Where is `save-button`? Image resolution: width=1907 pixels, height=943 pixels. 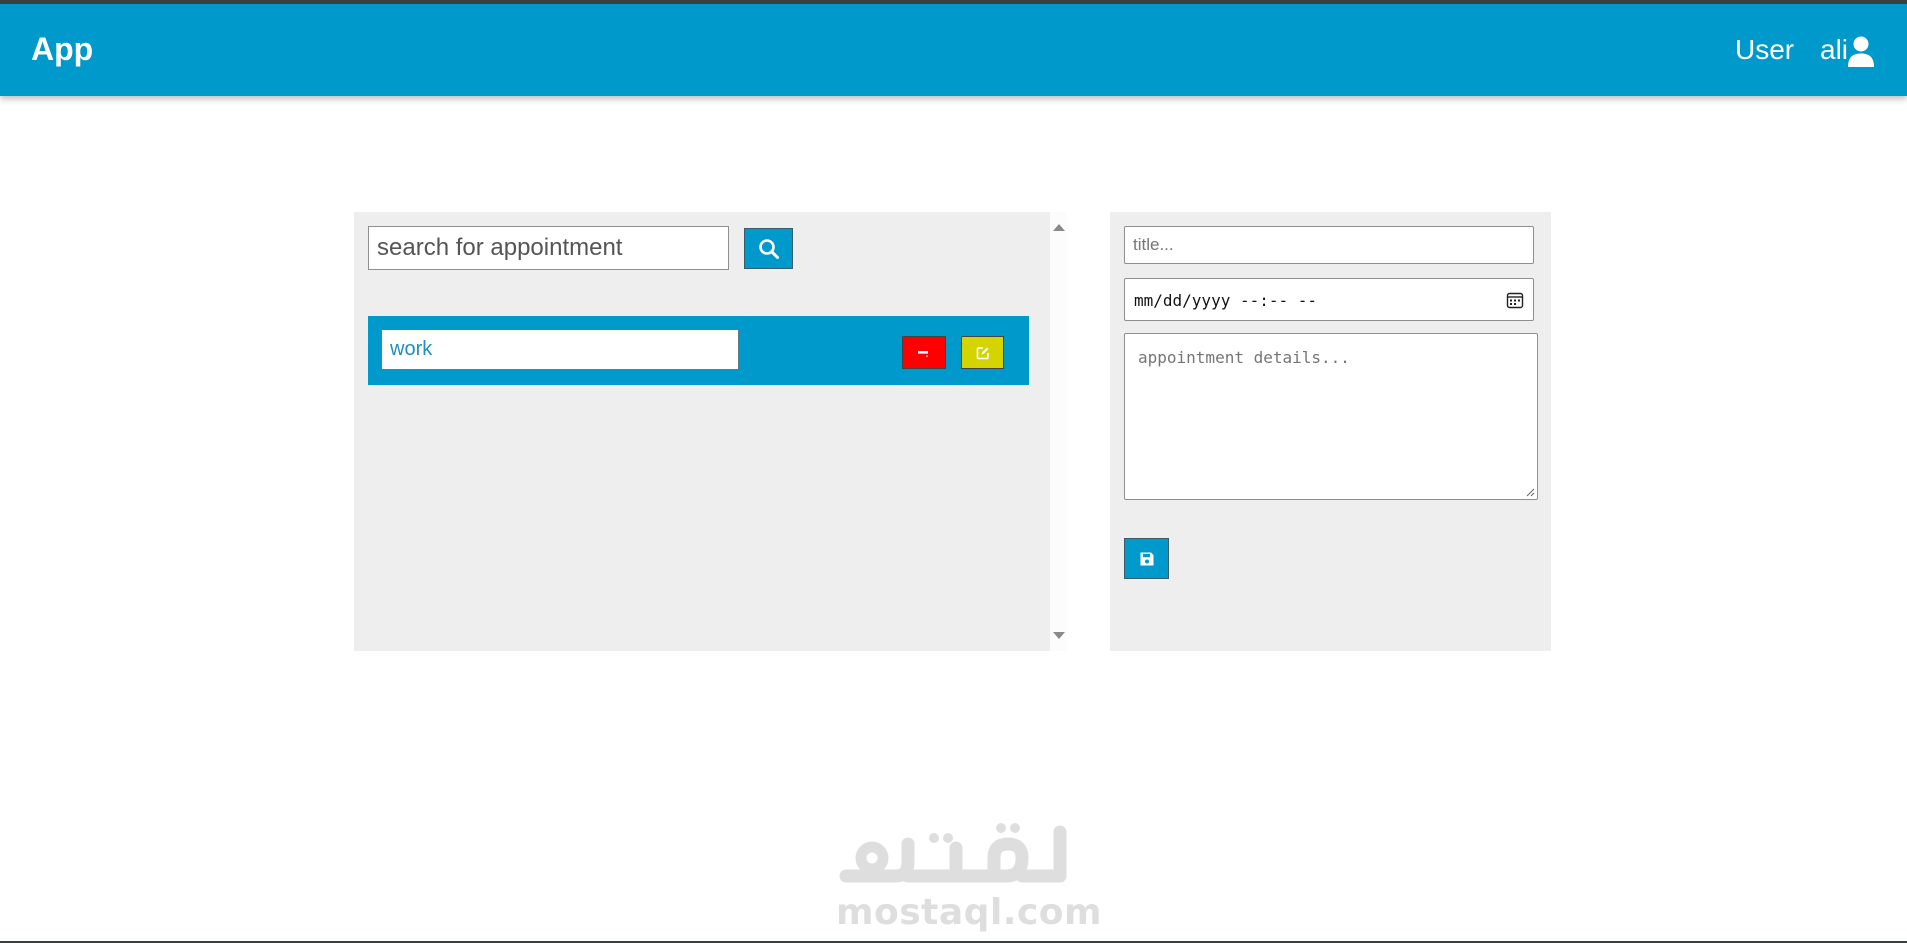
save-button is located at coordinates (1146, 558).